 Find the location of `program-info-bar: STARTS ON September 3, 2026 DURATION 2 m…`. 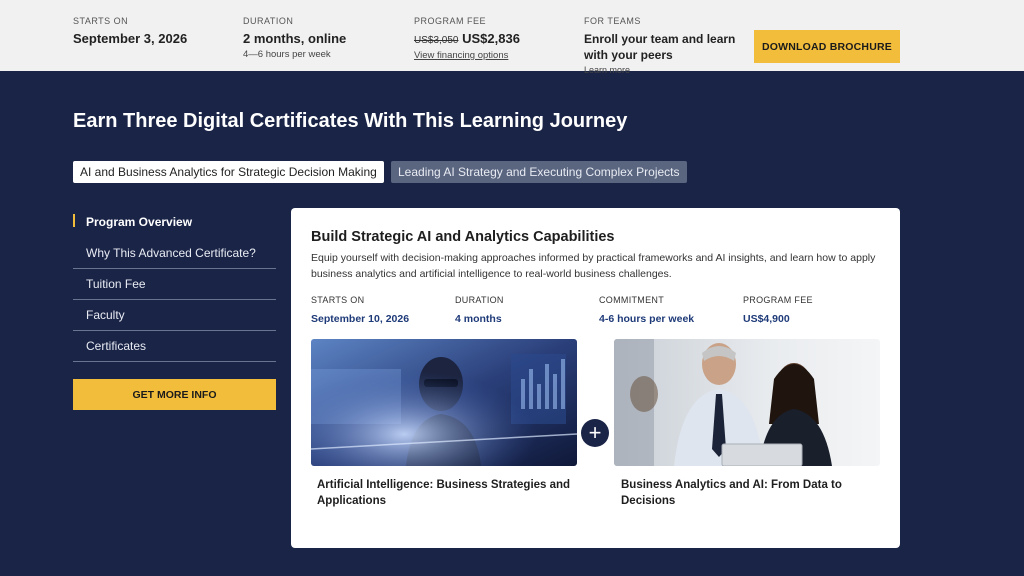

program-info-bar: STARTS ON September 3, 2026 DURATION 2 m… is located at coordinates (512, 37).